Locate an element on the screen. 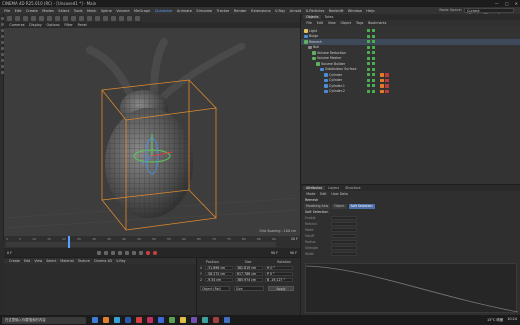  menu-item-edit: Edit is located at coordinates (17, 11).